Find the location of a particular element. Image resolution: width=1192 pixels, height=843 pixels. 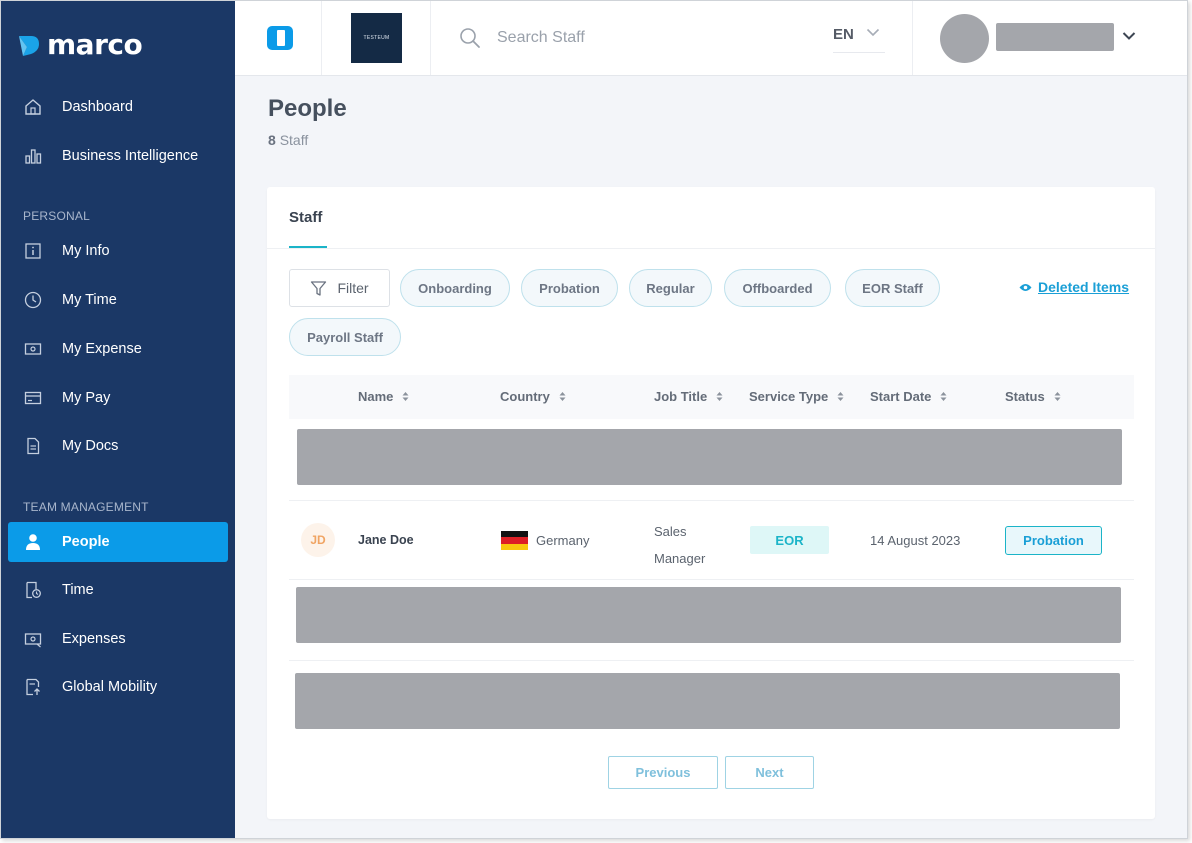

language-select: EN is located at coordinates (859, 37).